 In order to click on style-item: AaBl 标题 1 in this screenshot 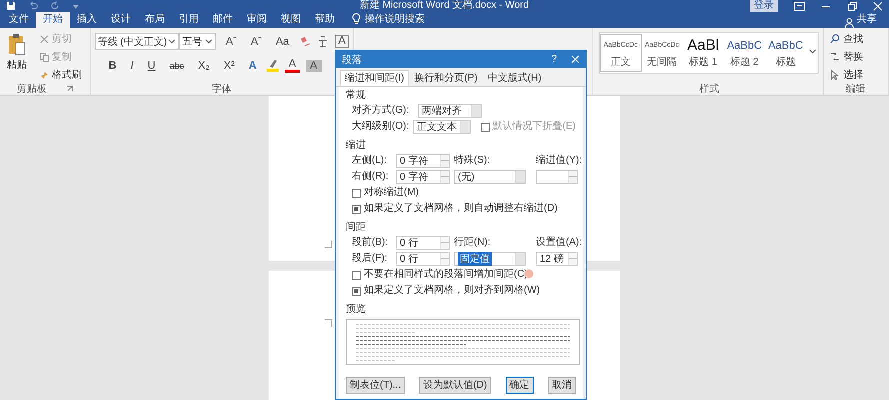, I will do `click(703, 53)`.